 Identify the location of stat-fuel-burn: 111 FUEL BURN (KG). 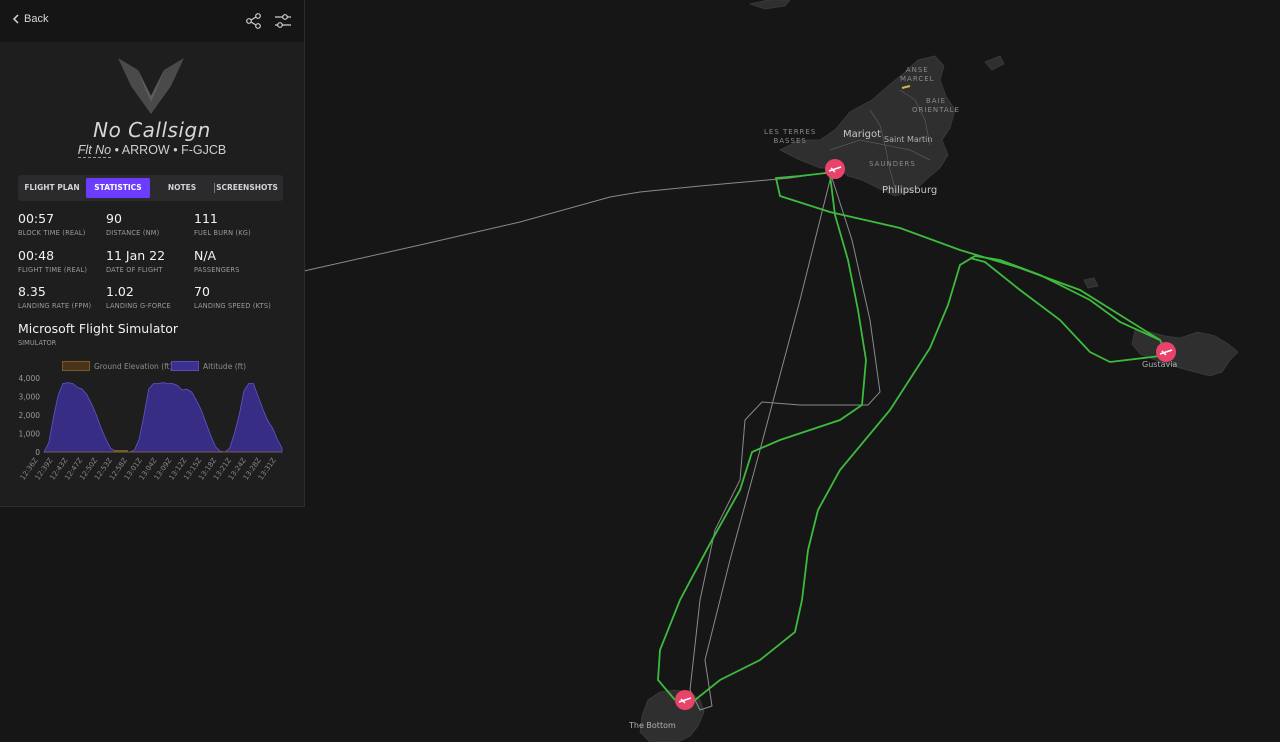
(222, 224).